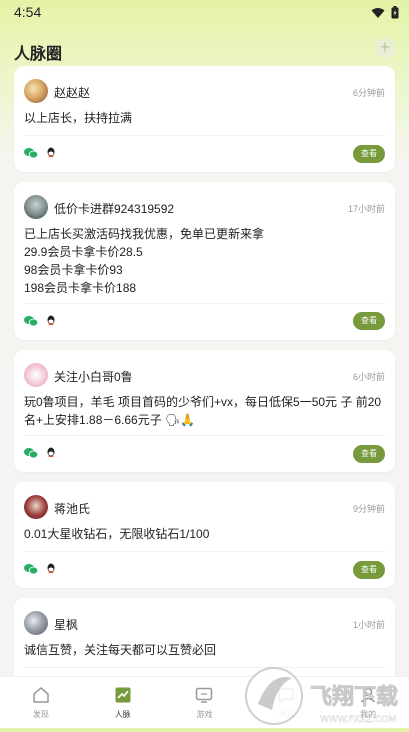 This screenshot has height=732, width=409. Describe the element at coordinates (368, 93) in the screenshot. I see `post-time: 6分钟前` at that location.